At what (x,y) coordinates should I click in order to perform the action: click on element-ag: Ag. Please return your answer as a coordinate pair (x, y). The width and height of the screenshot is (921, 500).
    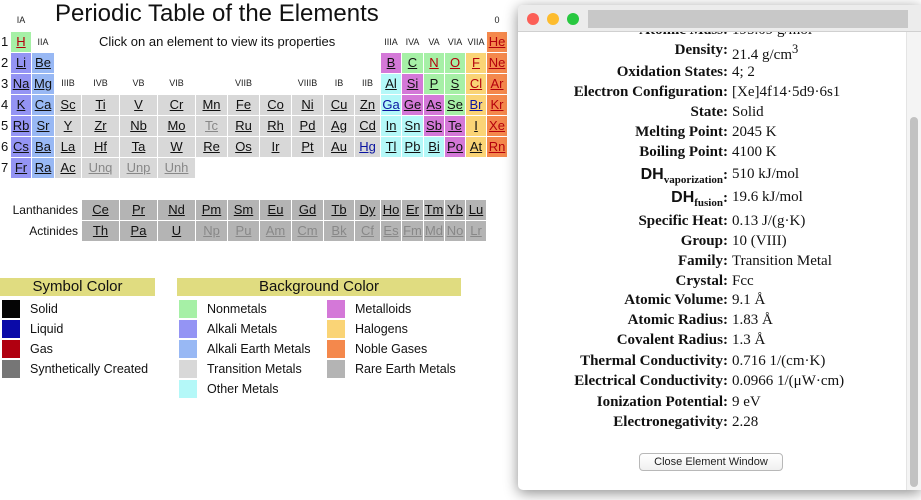
    Looking at the image, I should click on (339, 126).